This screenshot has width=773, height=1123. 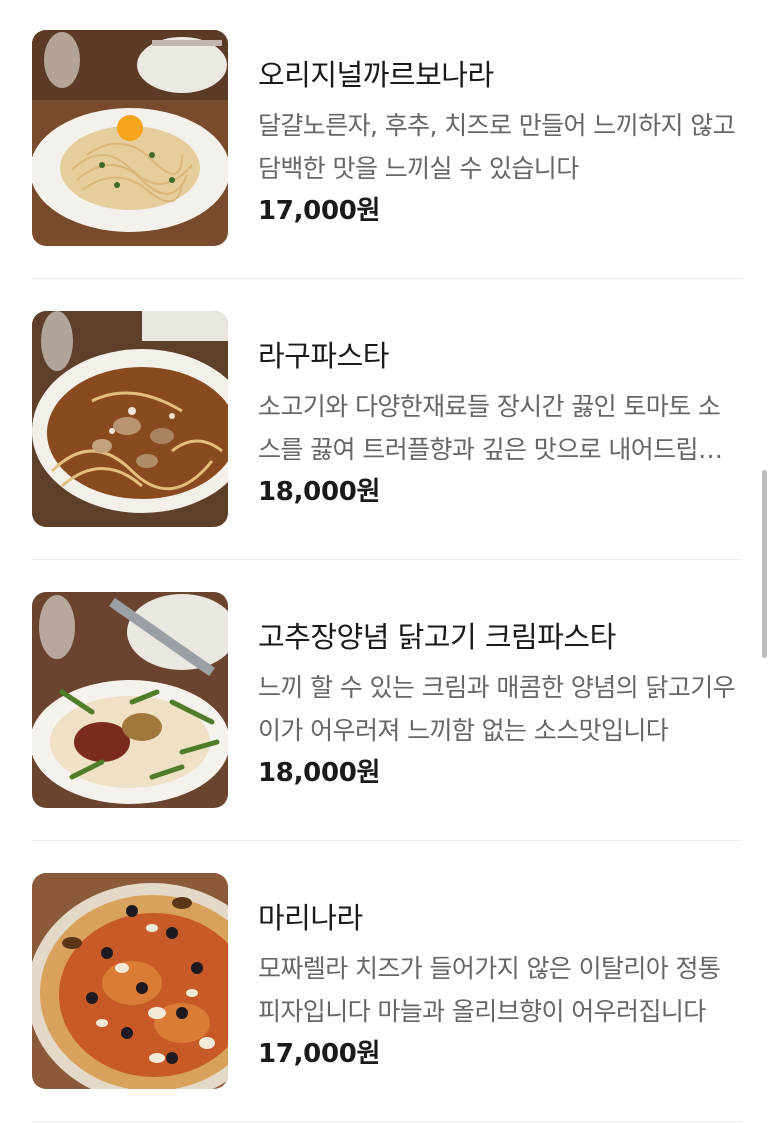 What do you see at coordinates (323, 356) in the screenshot?
I see `menu-item-name: 라구파스타` at bounding box center [323, 356].